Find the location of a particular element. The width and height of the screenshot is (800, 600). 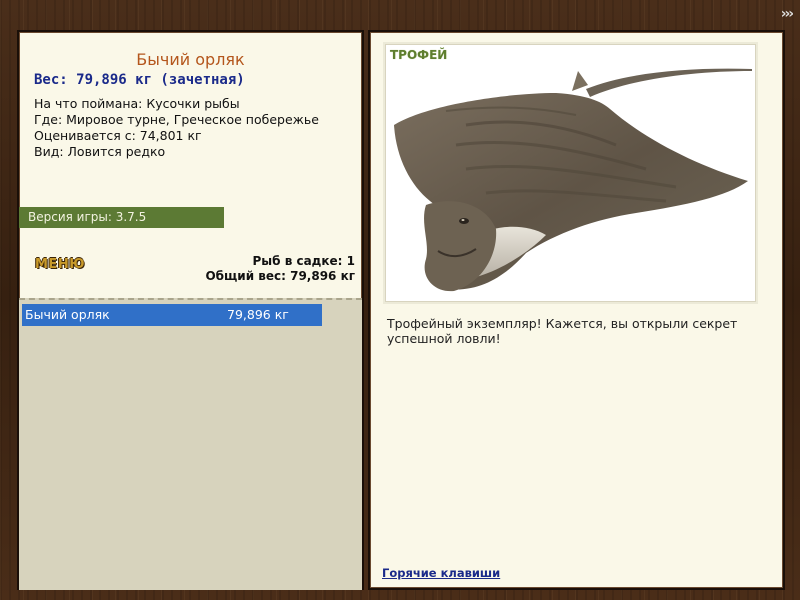

location-line: Где: Мировое турне, Греческое побережье is located at coordinates (176, 119).